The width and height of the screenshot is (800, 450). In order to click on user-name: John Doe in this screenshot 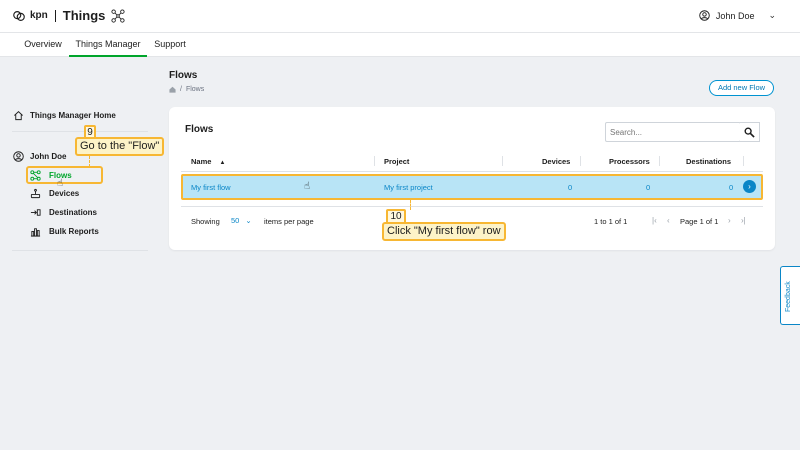, I will do `click(735, 16)`.